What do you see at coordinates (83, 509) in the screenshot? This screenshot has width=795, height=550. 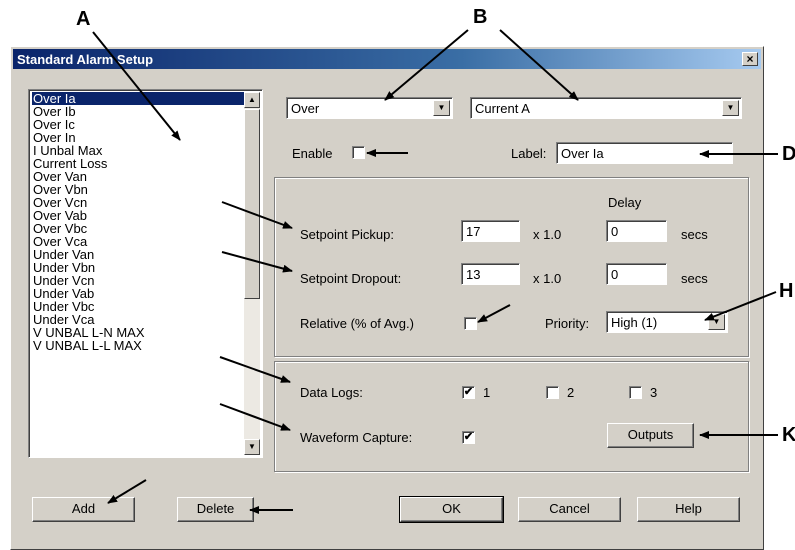 I see `add-button: Add` at bounding box center [83, 509].